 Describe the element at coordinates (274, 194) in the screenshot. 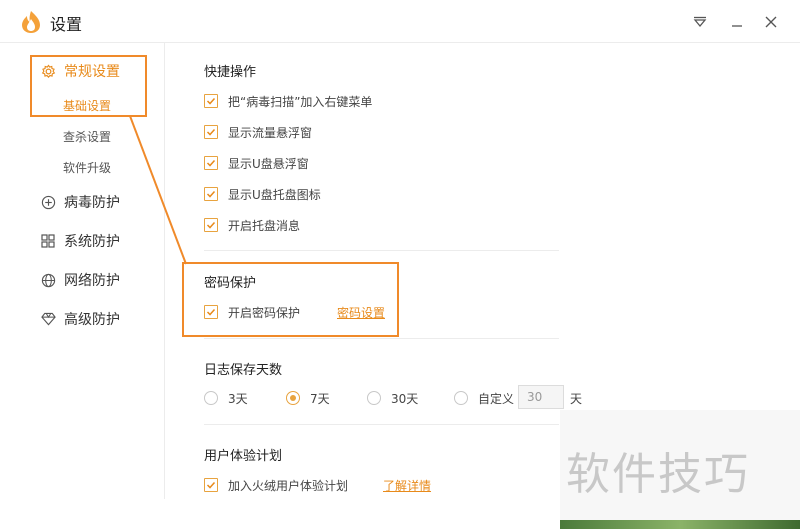

I see `option-label: 显示U盘托盘图标` at that location.